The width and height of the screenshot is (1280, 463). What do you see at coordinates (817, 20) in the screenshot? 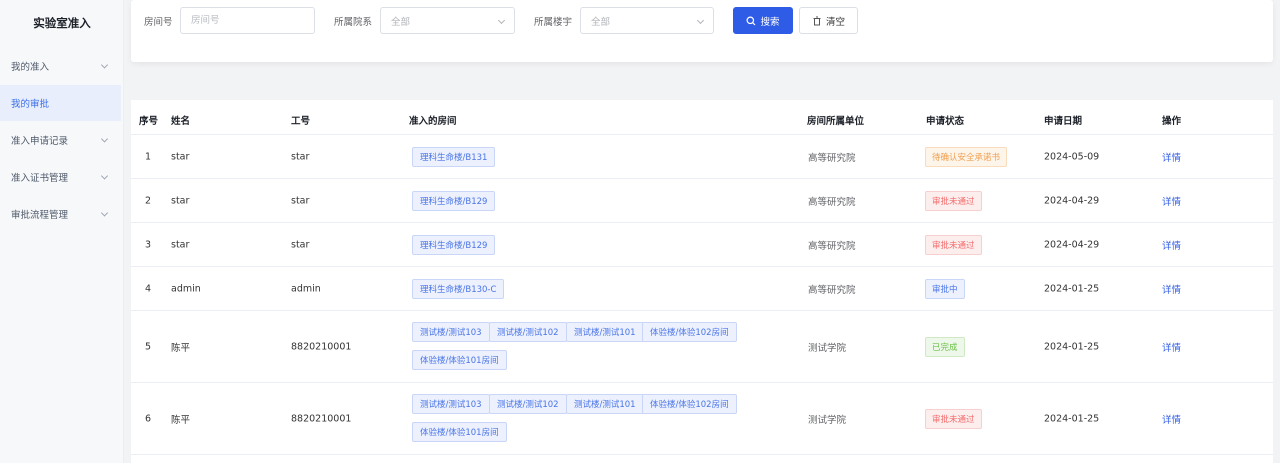
I see `trash-icon` at bounding box center [817, 20].